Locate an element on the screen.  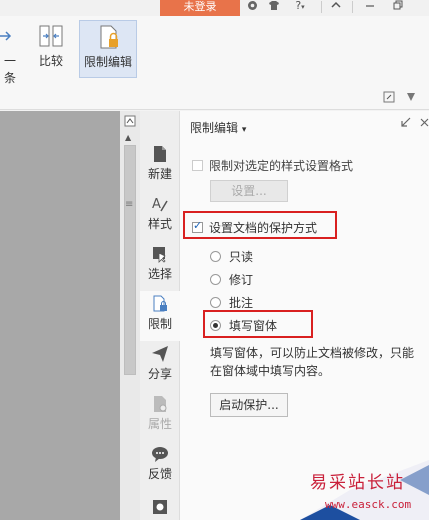
task-pane-sidebar: 新建 A 样式 选择 限制 分享 属性 反馈 is located at coordinates (160, 315).